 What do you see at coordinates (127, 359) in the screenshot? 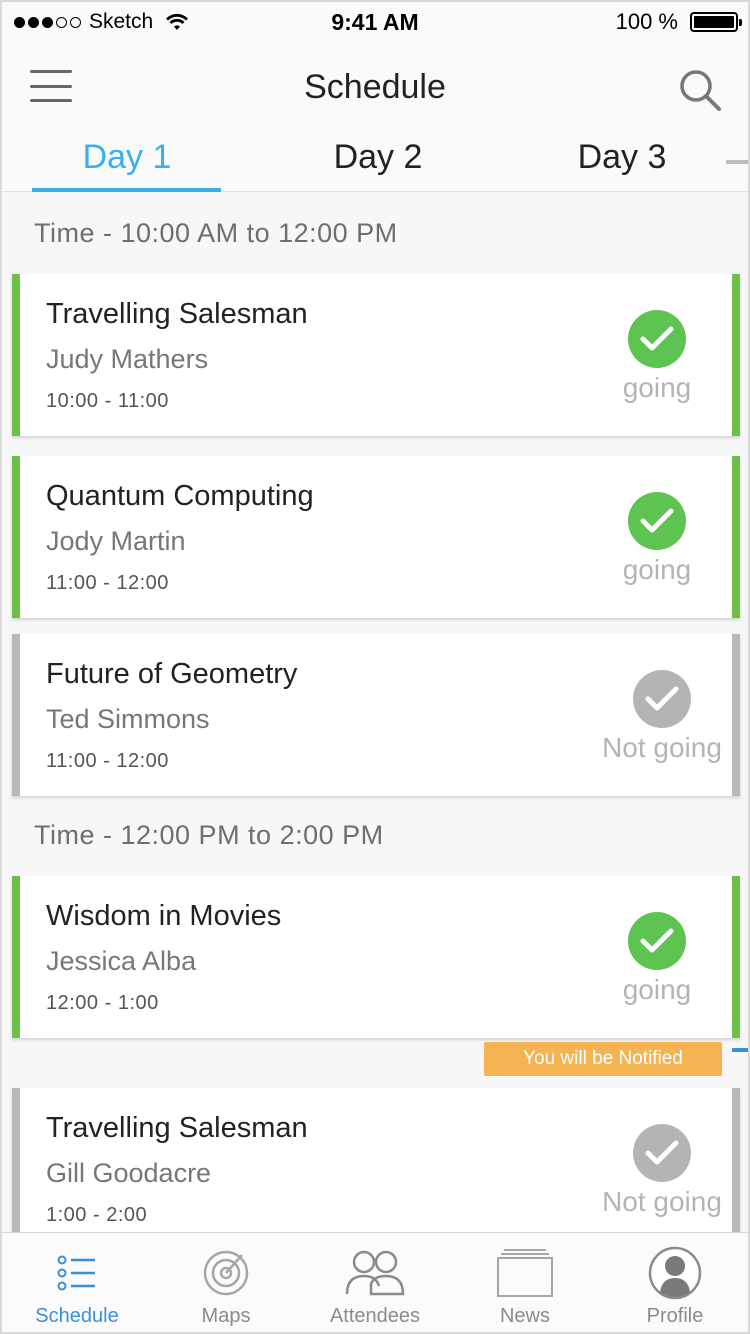
I see `session-speaker: Judy Mathers` at bounding box center [127, 359].